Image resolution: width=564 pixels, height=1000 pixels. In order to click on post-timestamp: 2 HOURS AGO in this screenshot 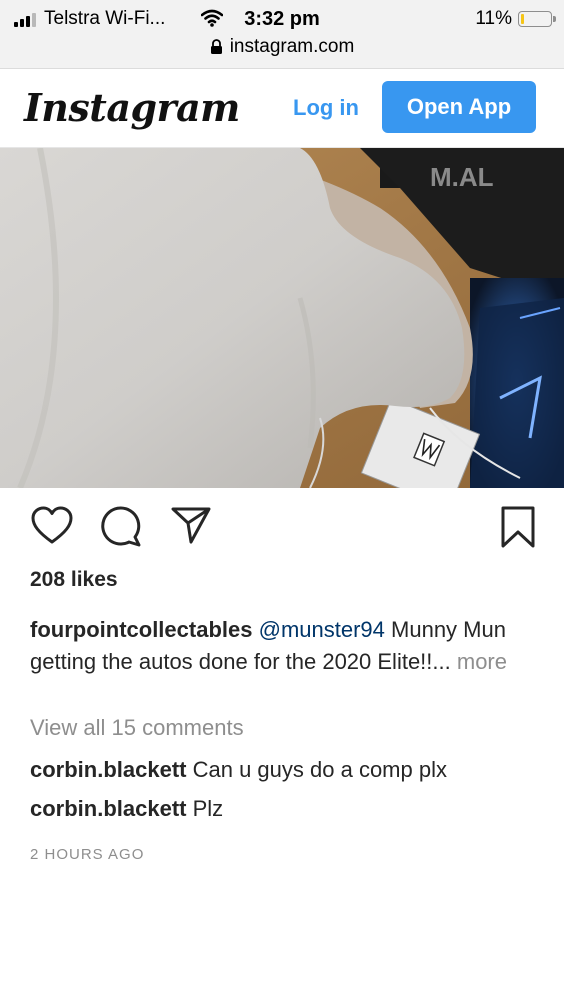, I will do `click(87, 854)`.